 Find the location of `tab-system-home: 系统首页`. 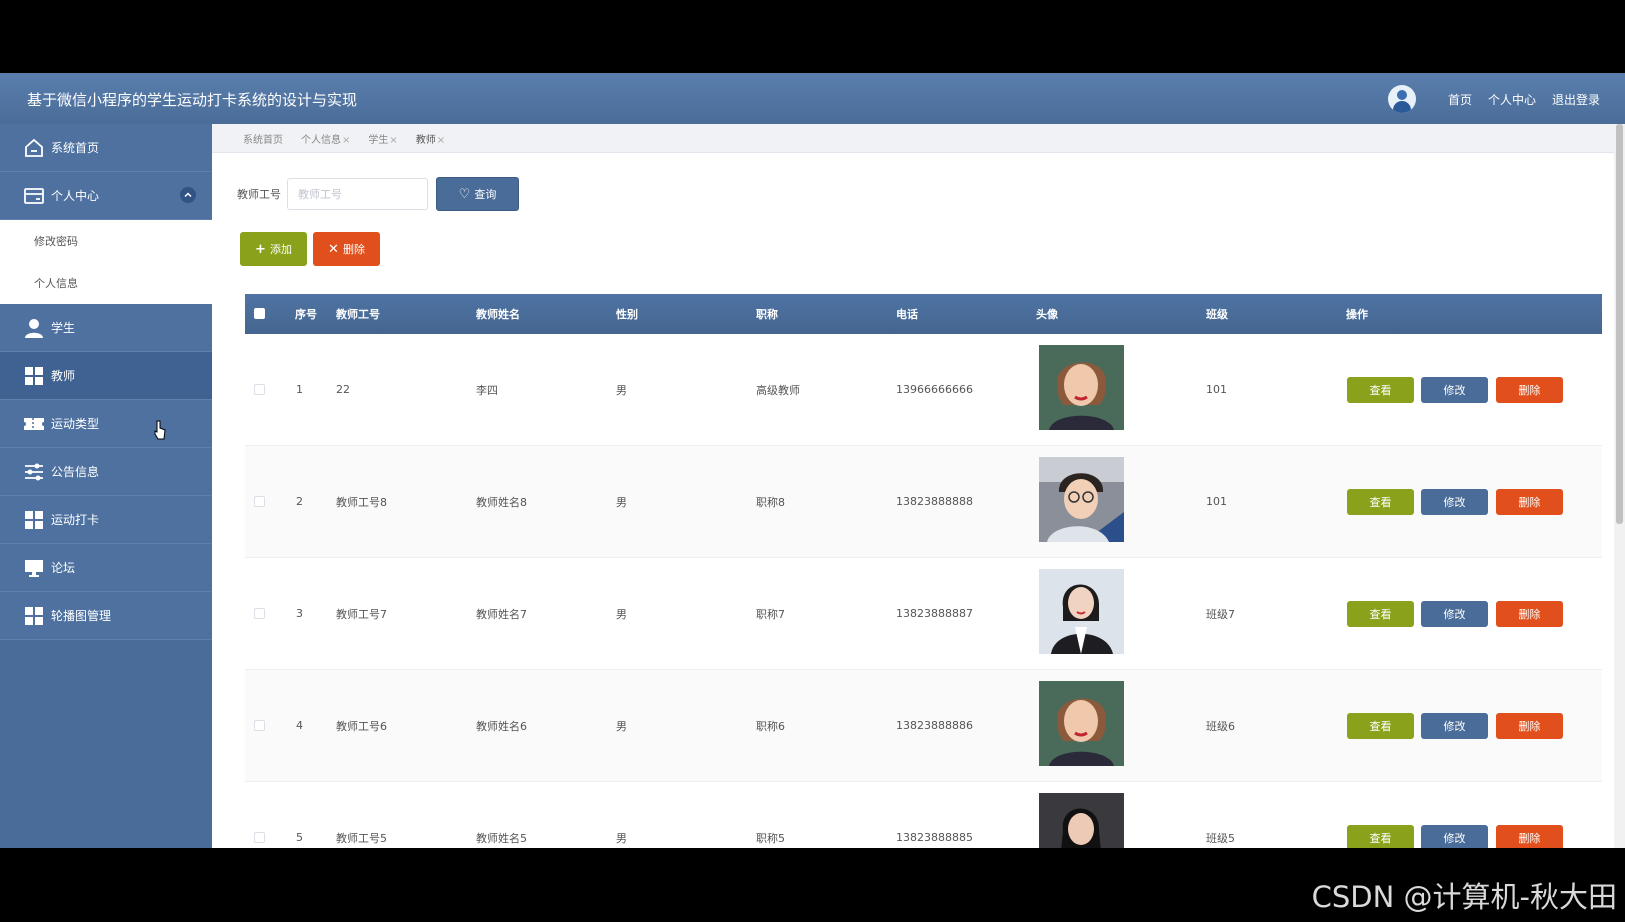

tab-system-home: 系统首页 is located at coordinates (263, 138).